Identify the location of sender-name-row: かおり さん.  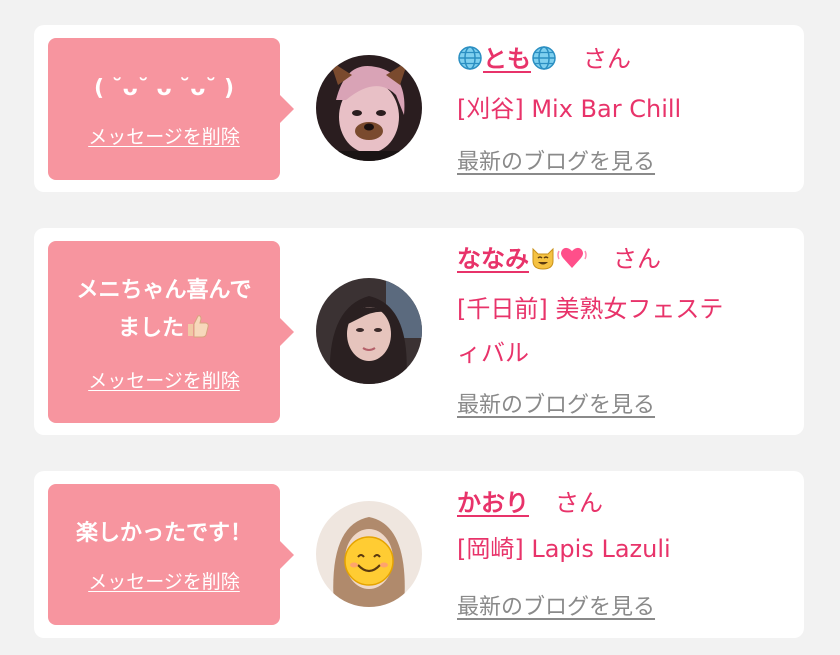
(624, 503).